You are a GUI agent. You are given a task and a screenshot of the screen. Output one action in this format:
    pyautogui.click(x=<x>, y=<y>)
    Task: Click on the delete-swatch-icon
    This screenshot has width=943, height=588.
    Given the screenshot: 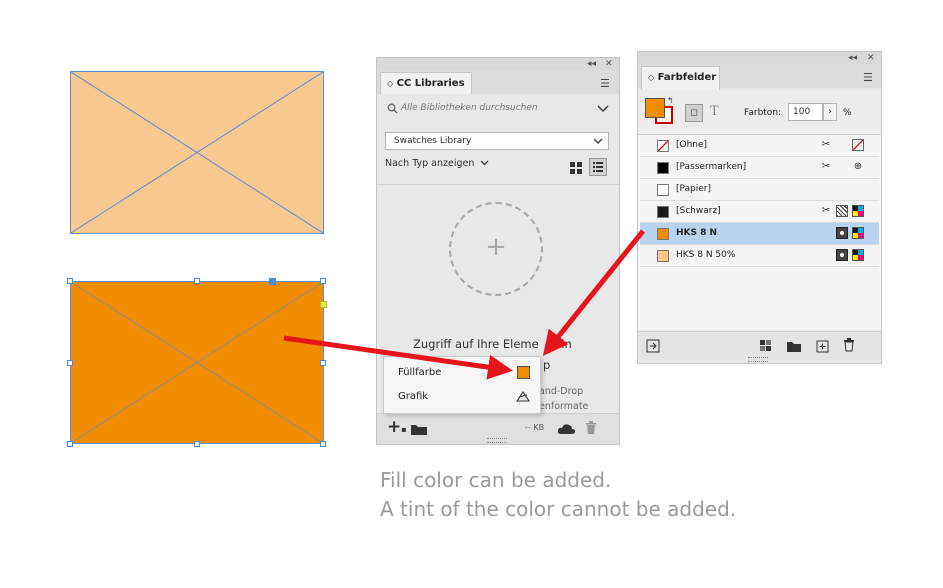 What is the action you would take?
    pyautogui.click(x=849, y=345)
    